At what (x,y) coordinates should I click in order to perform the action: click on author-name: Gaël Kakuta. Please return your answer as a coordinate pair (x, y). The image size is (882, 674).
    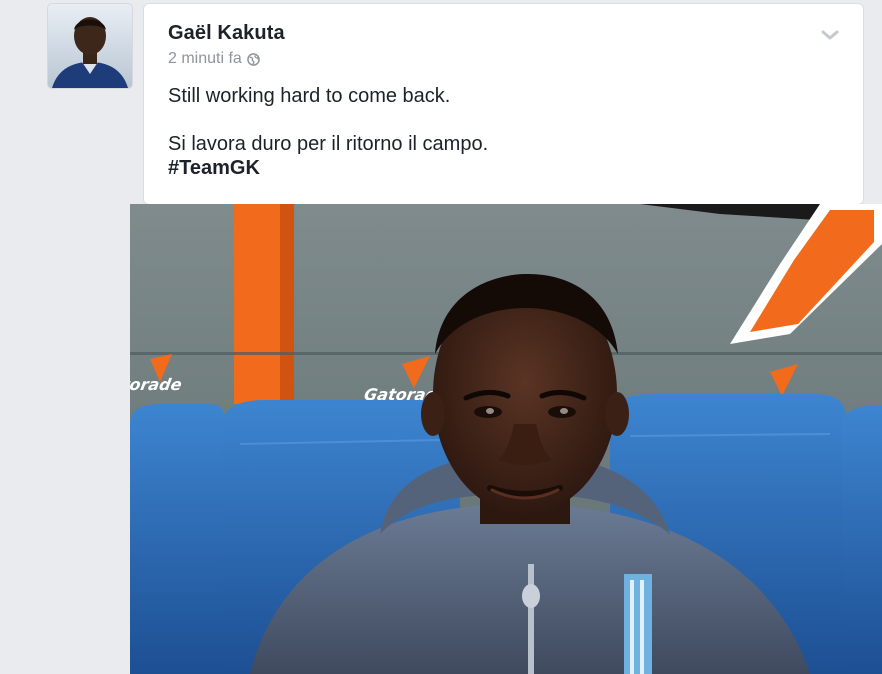
    Looking at the image, I should click on (226, 33).